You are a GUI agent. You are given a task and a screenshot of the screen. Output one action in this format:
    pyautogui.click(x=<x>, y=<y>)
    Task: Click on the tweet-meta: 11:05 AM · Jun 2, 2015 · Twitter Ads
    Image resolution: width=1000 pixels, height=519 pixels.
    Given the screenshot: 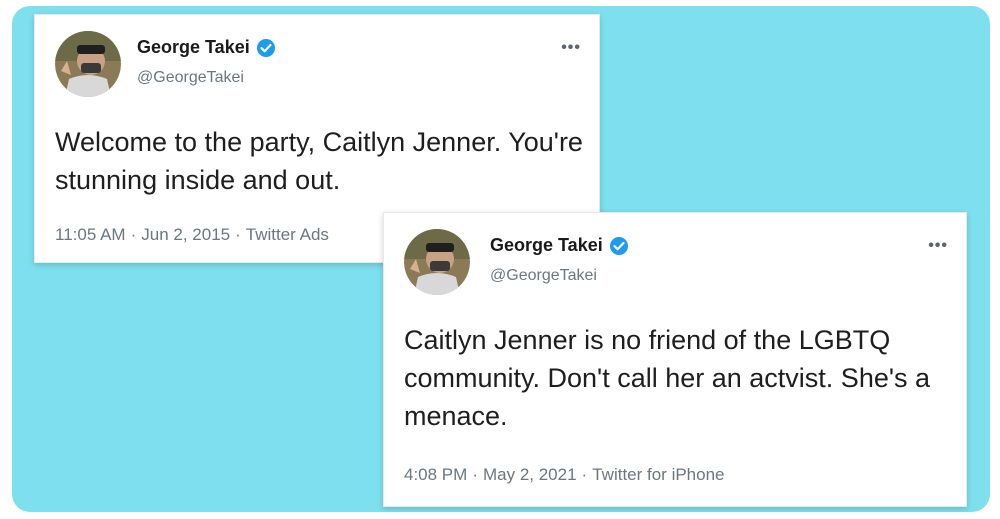 What is the action you would take?
    pyautogui.click(x=192, y=234)
    